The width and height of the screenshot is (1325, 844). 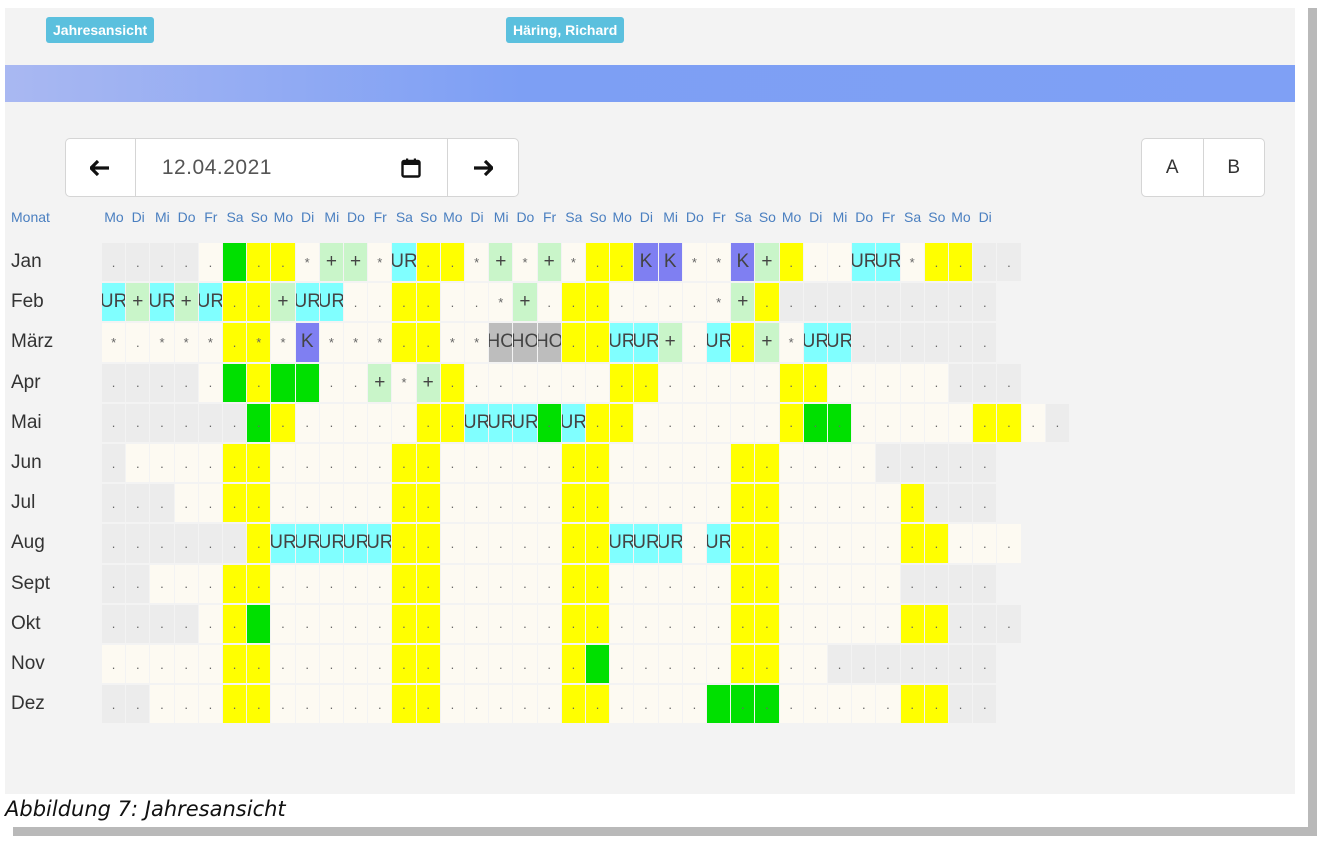 What do you see at coordinates (743, 262) in the screenshot?
I see `day-cell: K` at bounding box center [743, 262].